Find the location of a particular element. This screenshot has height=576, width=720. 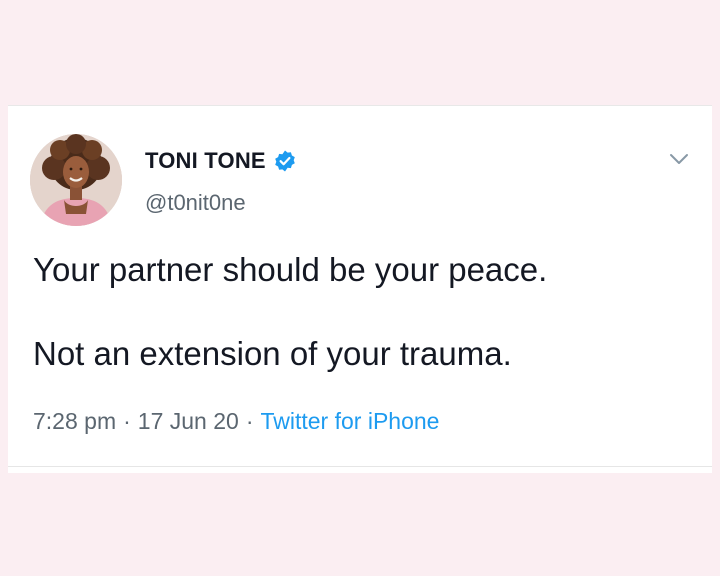

card-bottom-divider is located at coordinates (360, 466).